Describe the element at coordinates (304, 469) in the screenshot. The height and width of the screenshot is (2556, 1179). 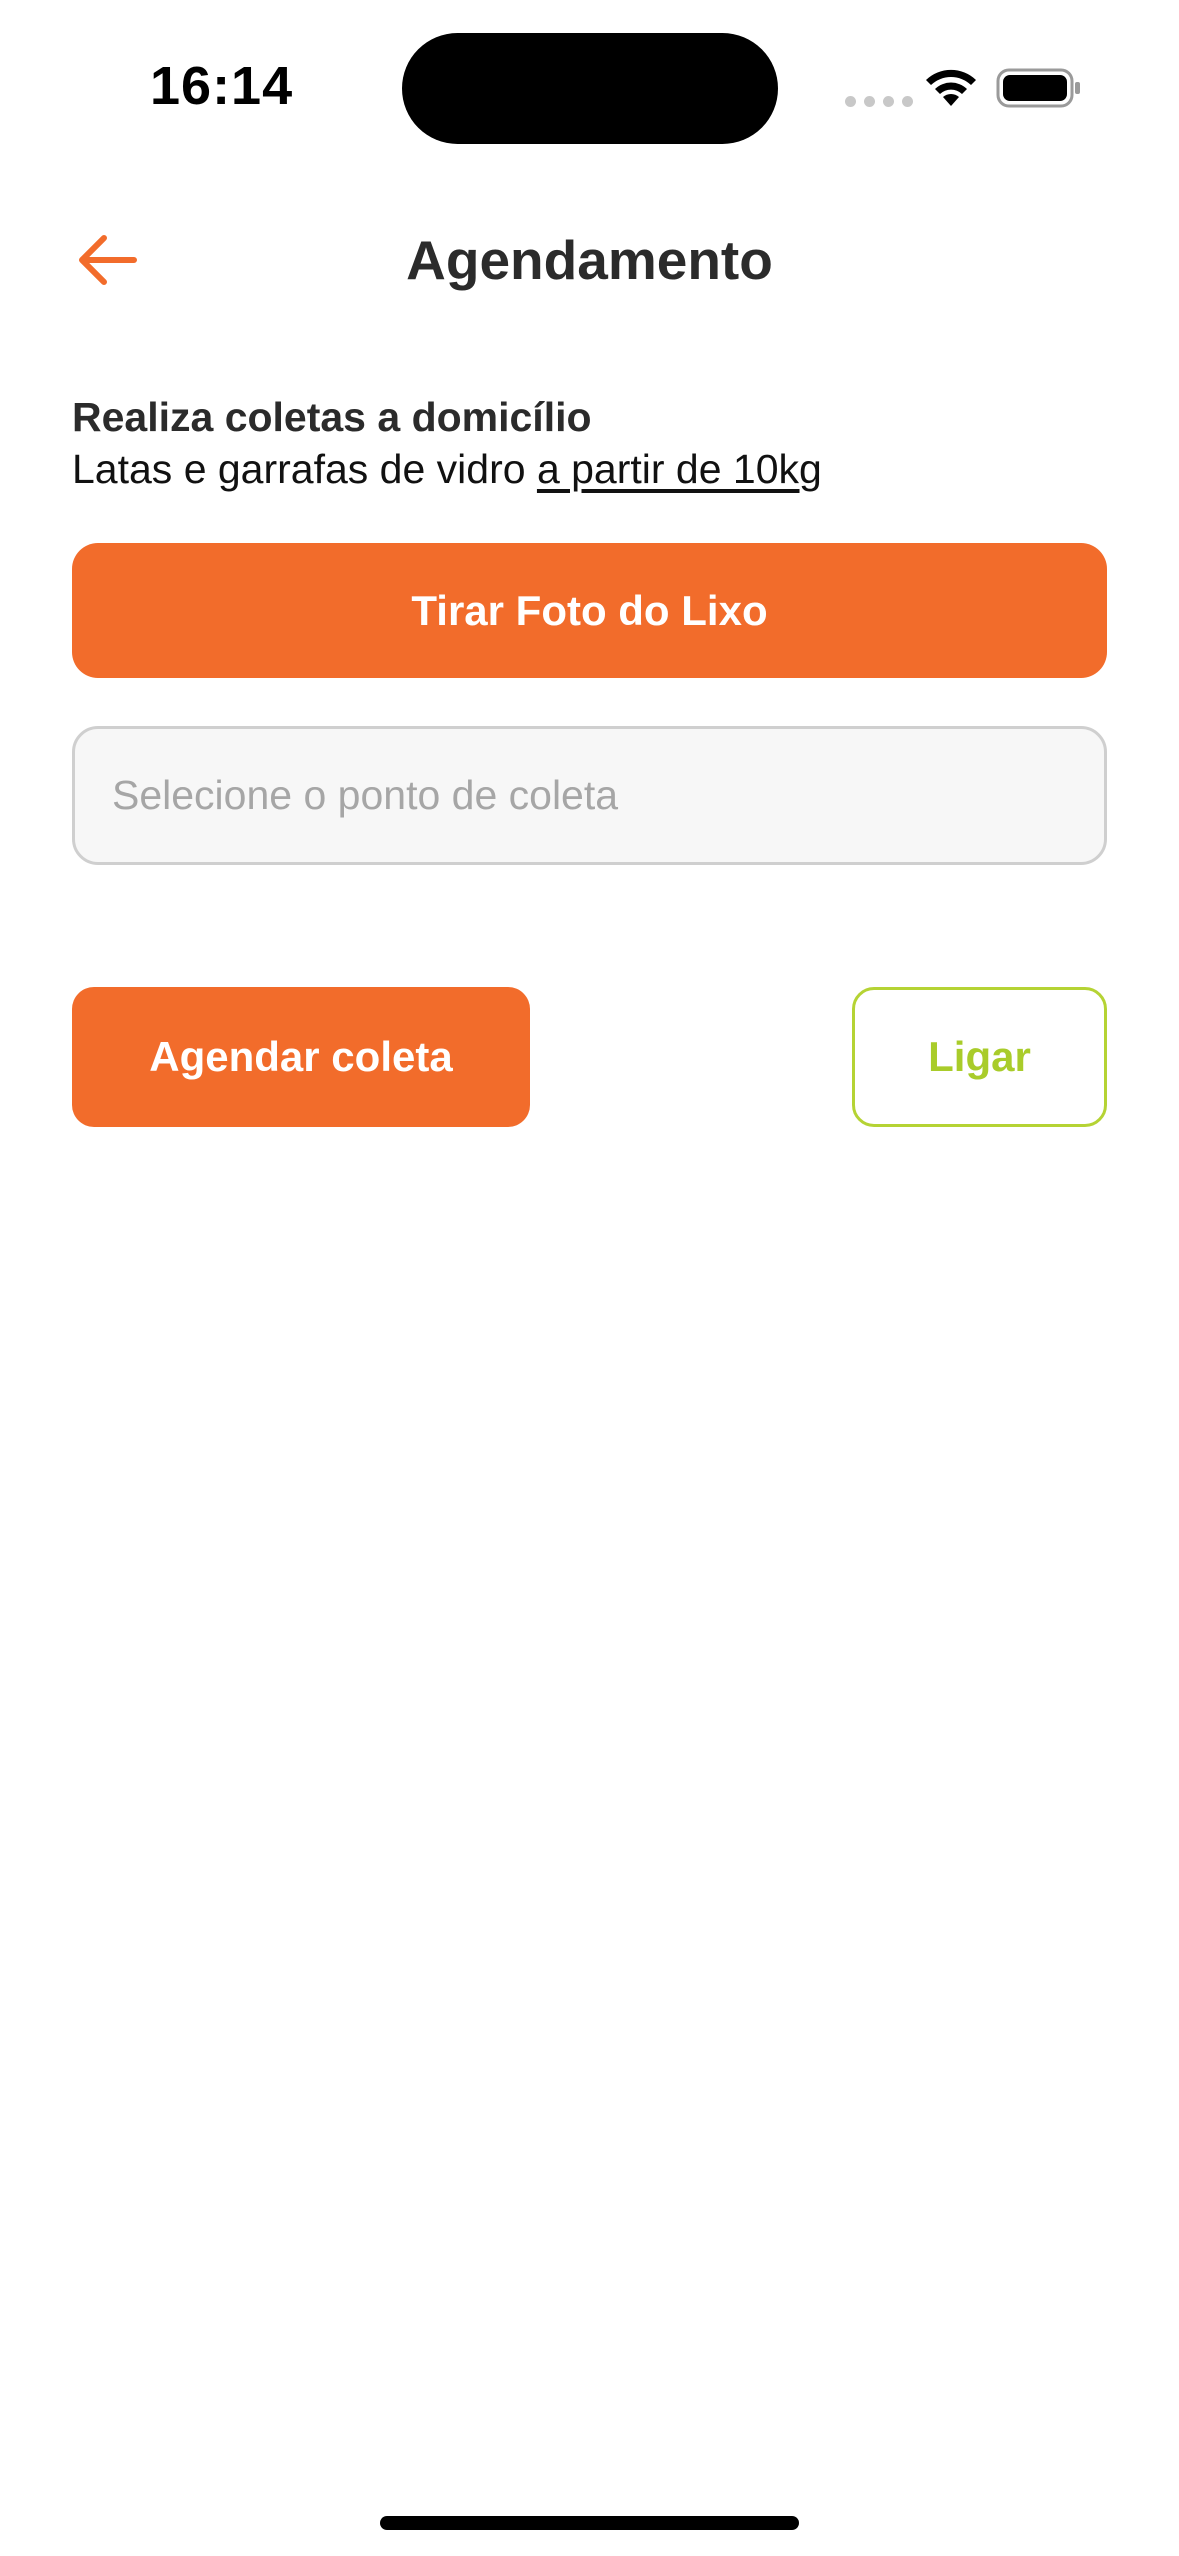
I see `info-description-prefix: Latas e garrafas de vidro` at that location.